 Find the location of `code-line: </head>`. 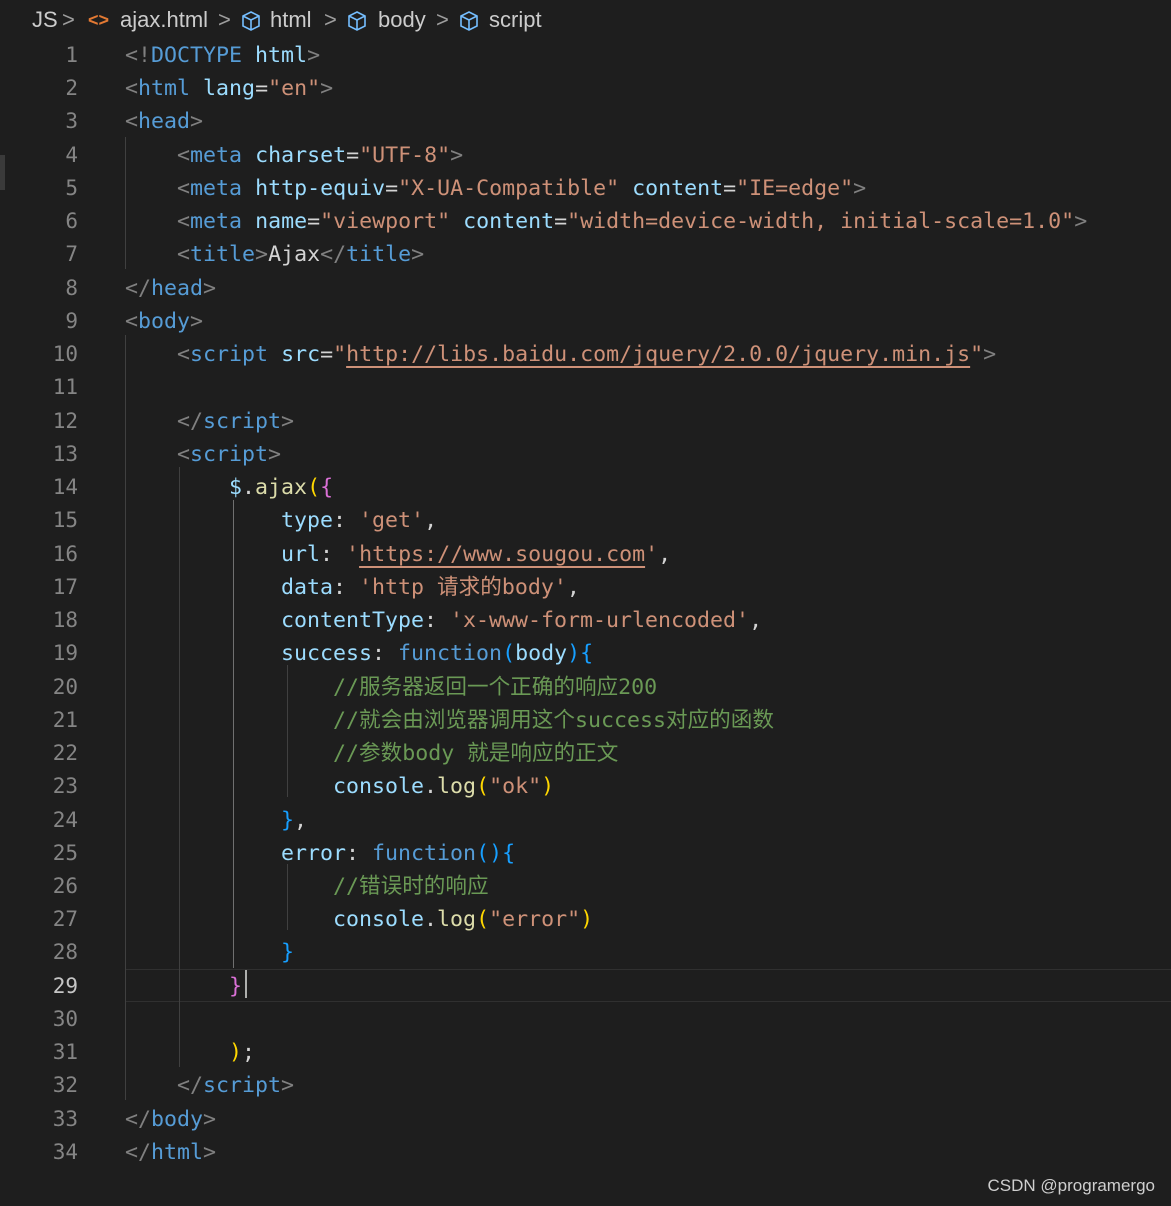

code-line: </head> is located at coordinates (170, 288).